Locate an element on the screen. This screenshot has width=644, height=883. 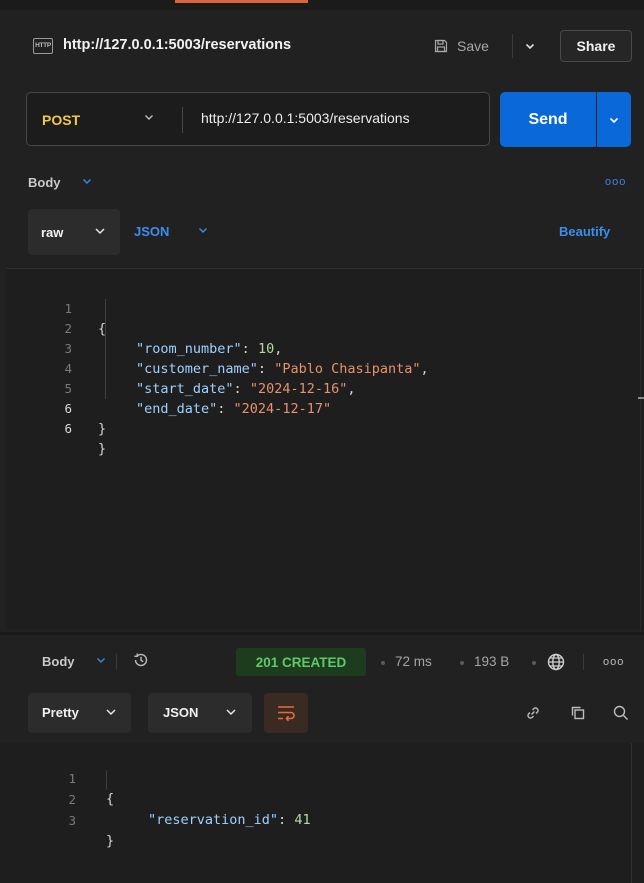
http-icon: HTTP is located at coordinates (43, 46).